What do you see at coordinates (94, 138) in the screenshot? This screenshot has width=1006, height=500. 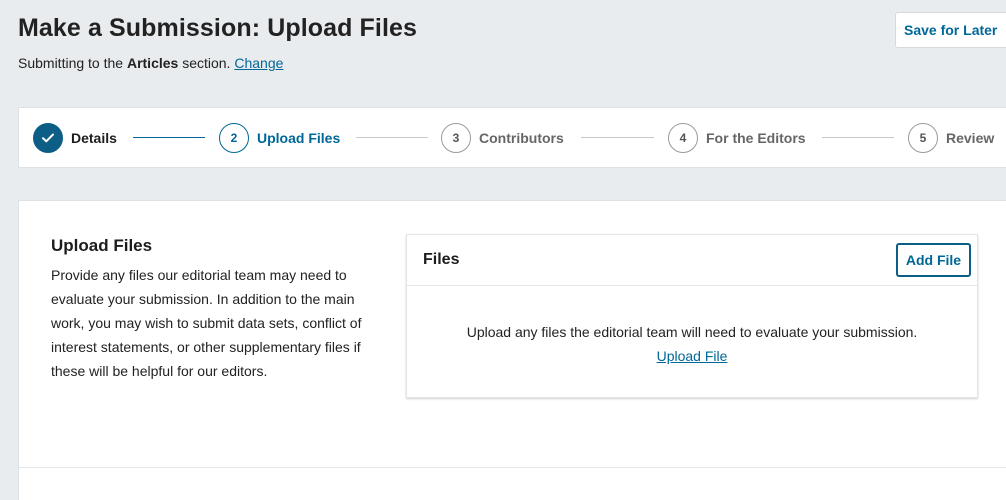 I see `step-label: Details` at bounding box center [94, 138].